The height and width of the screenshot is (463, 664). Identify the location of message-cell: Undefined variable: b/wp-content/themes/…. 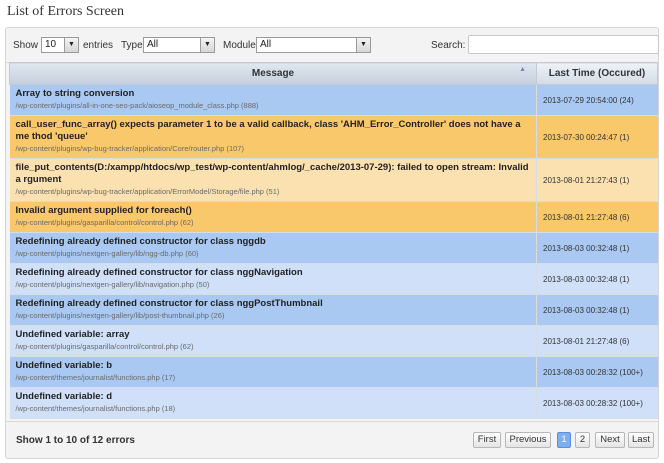
(273, 372).